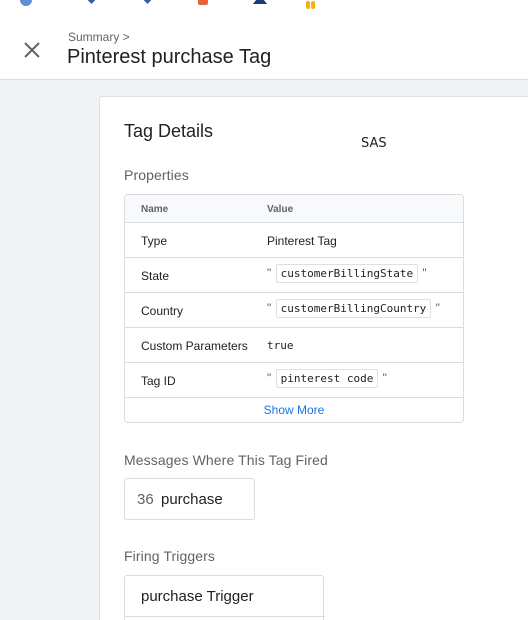  Describe the element at coordinates (169, 57) in the screenshot. I see `page-title: Pinterest purchase Tag` at that location.